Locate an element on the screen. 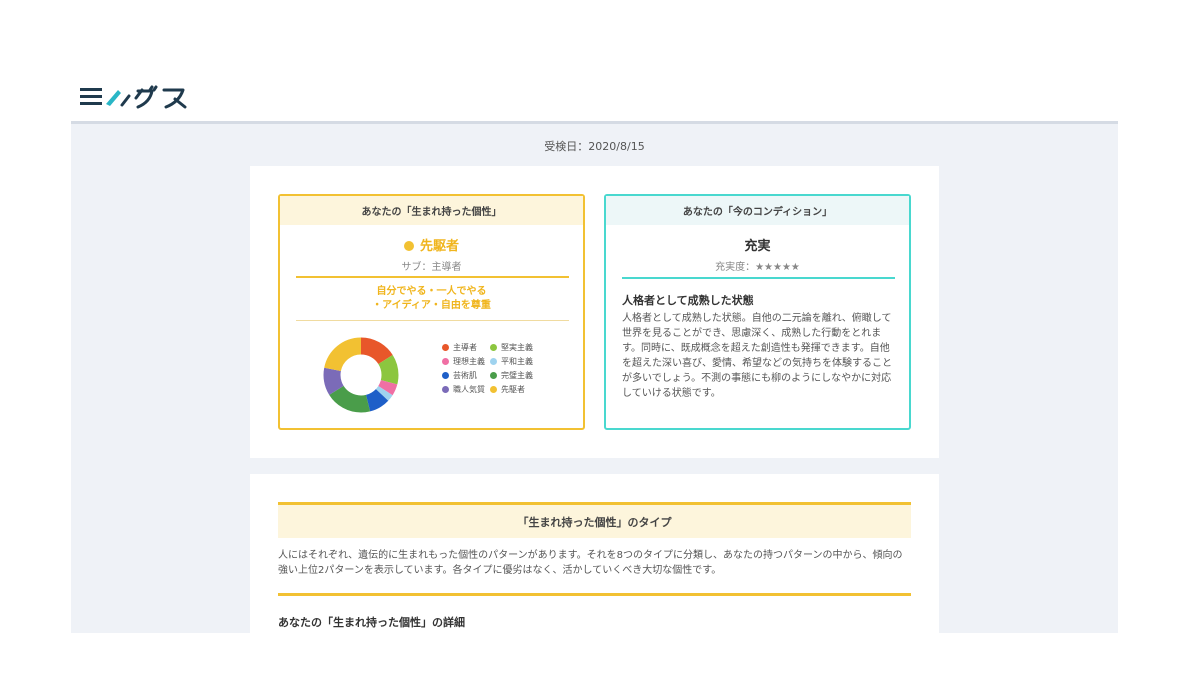 Image resolution: width=1200 pixels, height=675 pixels. personality-panel-header: あなたの「生まれ持った個性」 is located at coordinates (431, 210).